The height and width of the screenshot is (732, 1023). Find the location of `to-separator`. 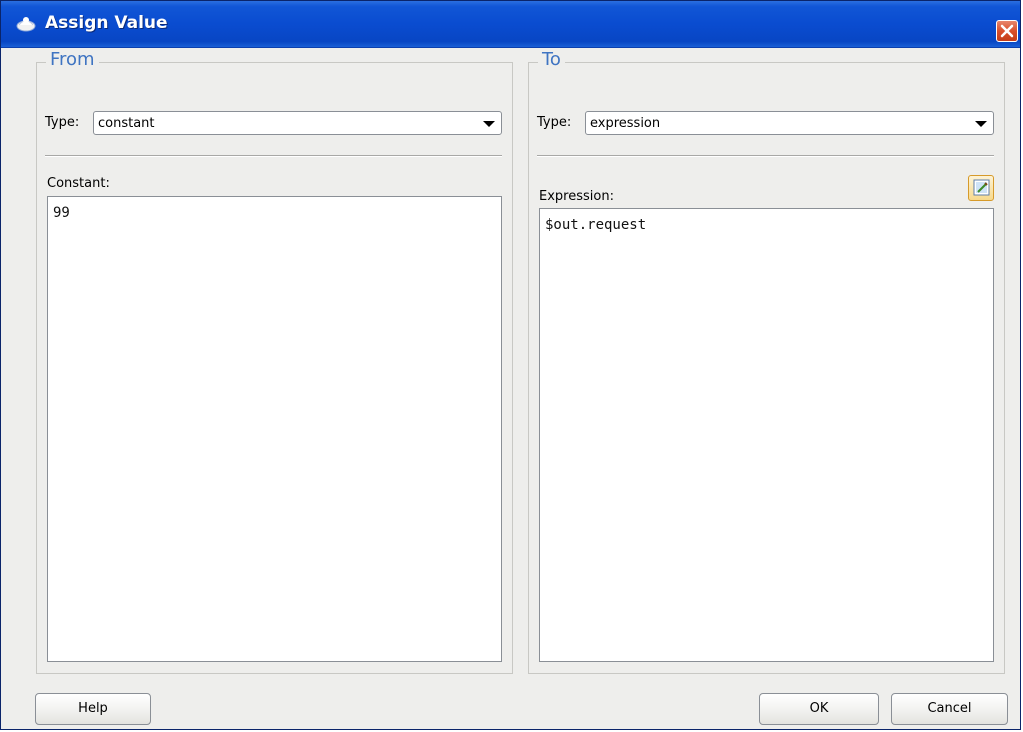

to-separator is located at coordinates (765, 156).